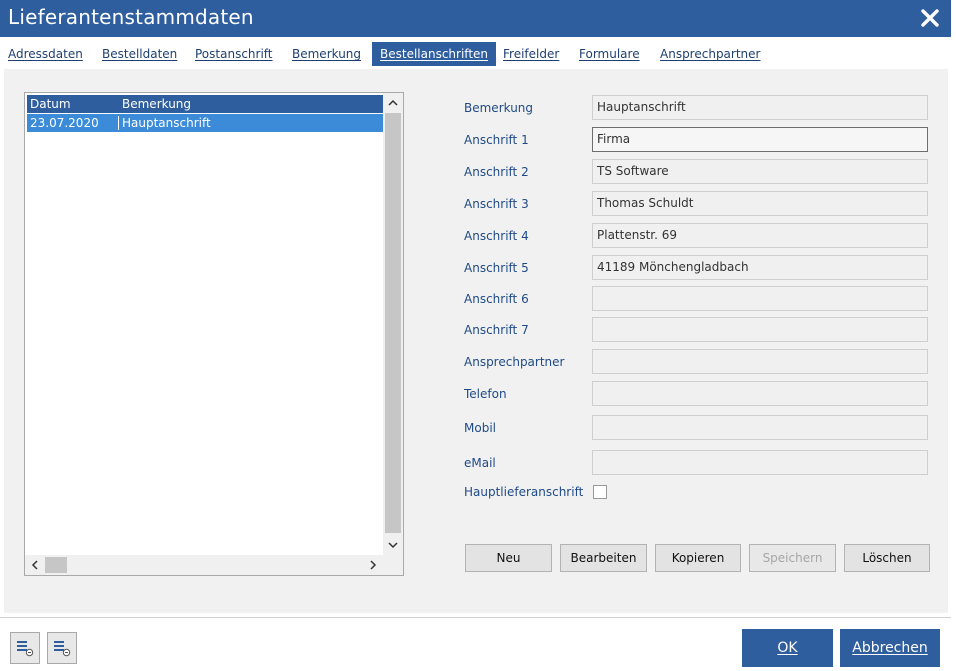  I want to click on list-item: 23.07.2020 Hauptanschrift, so click(205, 123).